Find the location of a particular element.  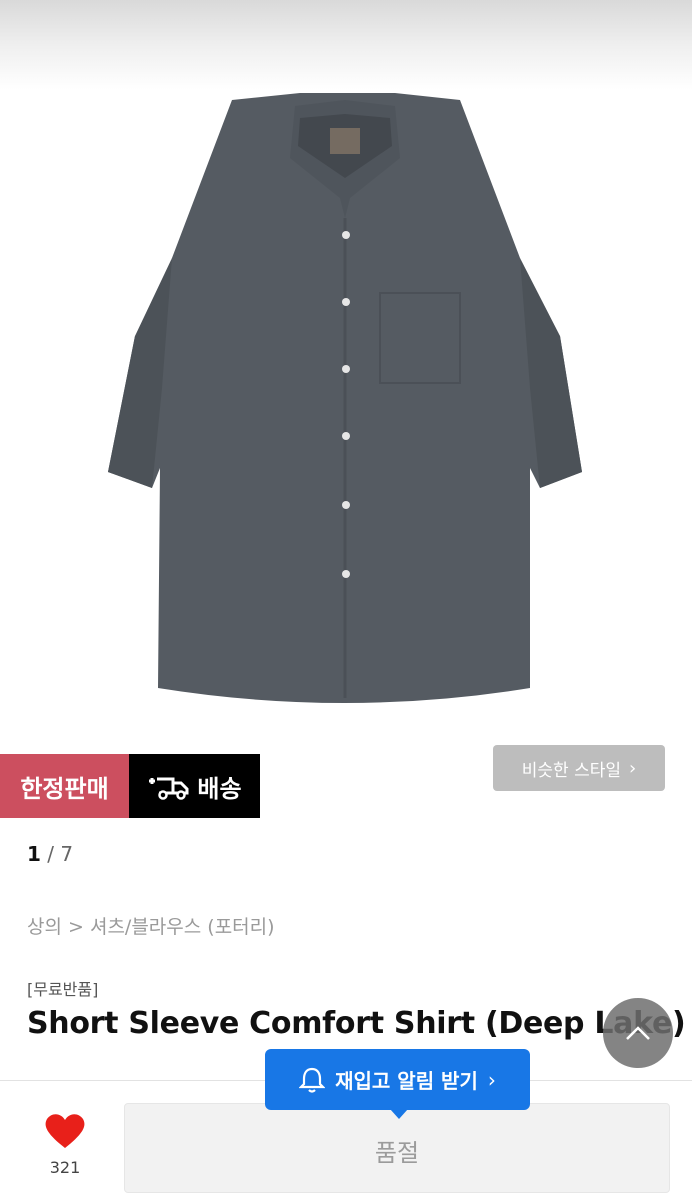

similar-style-button: 비슷한 스타일 › is located at coordinates (579, 768).